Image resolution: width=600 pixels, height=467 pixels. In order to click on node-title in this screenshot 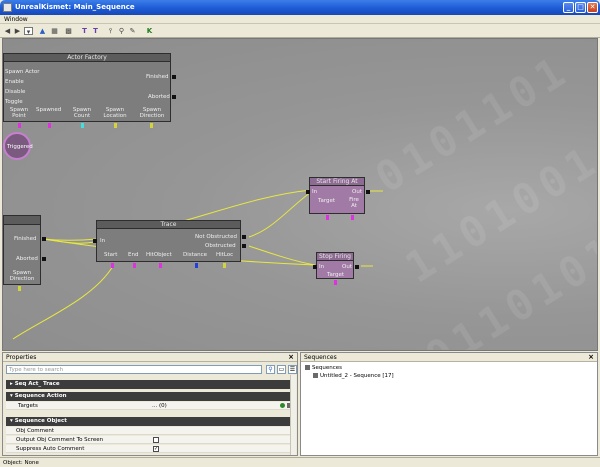, I will do `click(22, 220)`.